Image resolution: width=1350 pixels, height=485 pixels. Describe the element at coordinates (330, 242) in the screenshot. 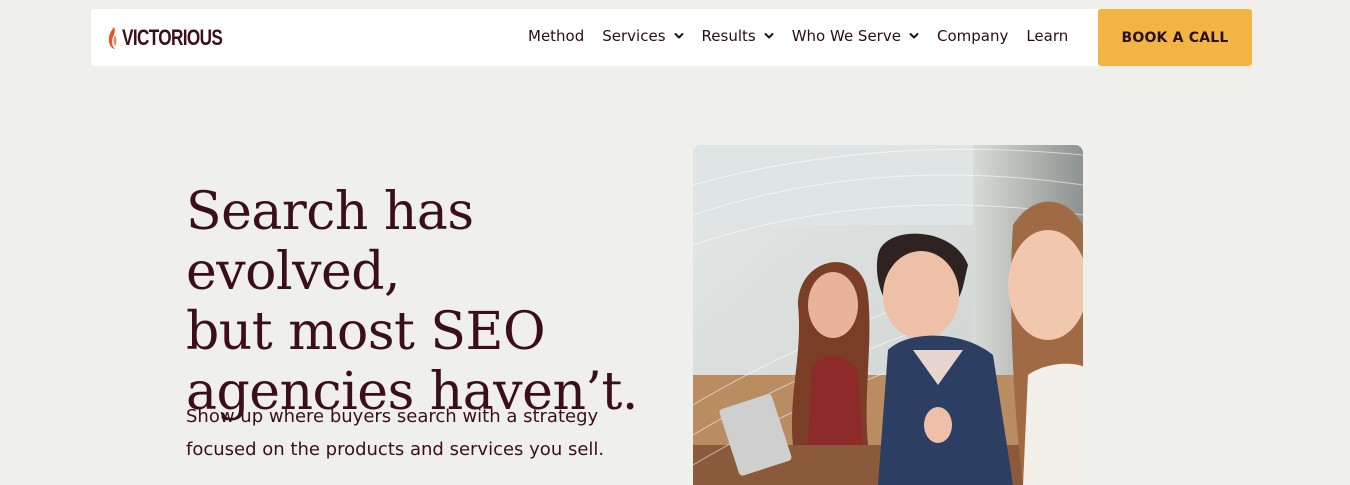

I see `headline-line: Search has evolved,` at that location.